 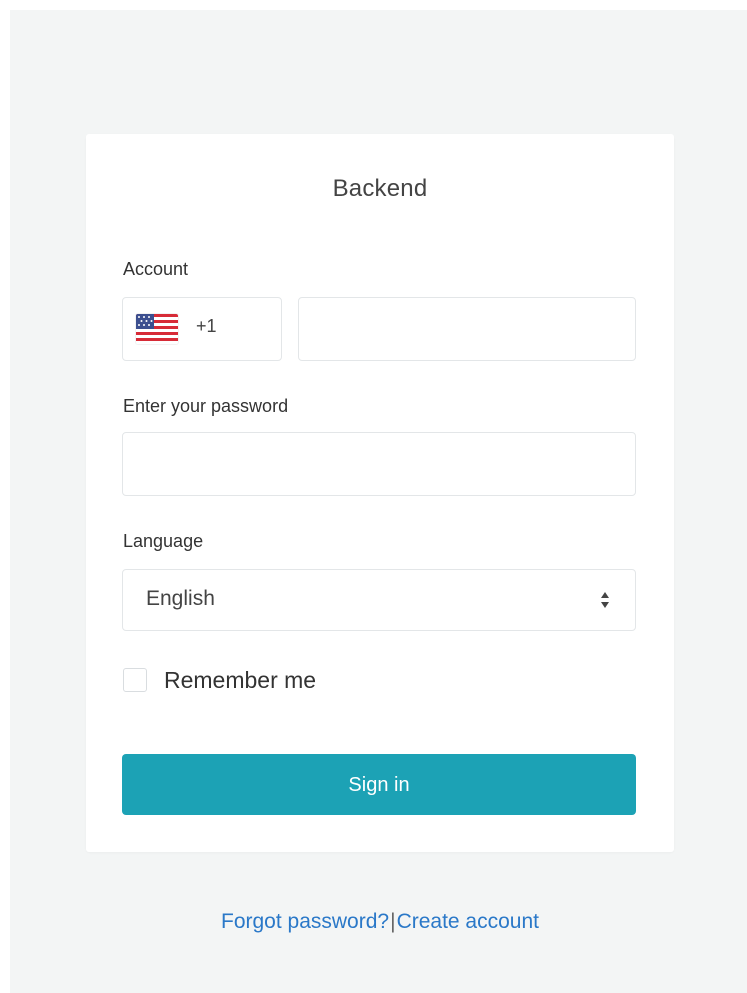 I want to click on remember-me-label: Remember me, so click(x=240, y=680).